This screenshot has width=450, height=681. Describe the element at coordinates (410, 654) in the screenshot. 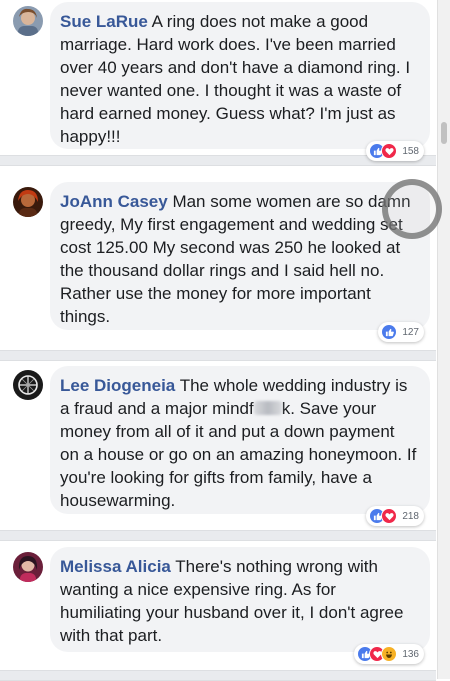

I see `reaction-count: 136` at that location.